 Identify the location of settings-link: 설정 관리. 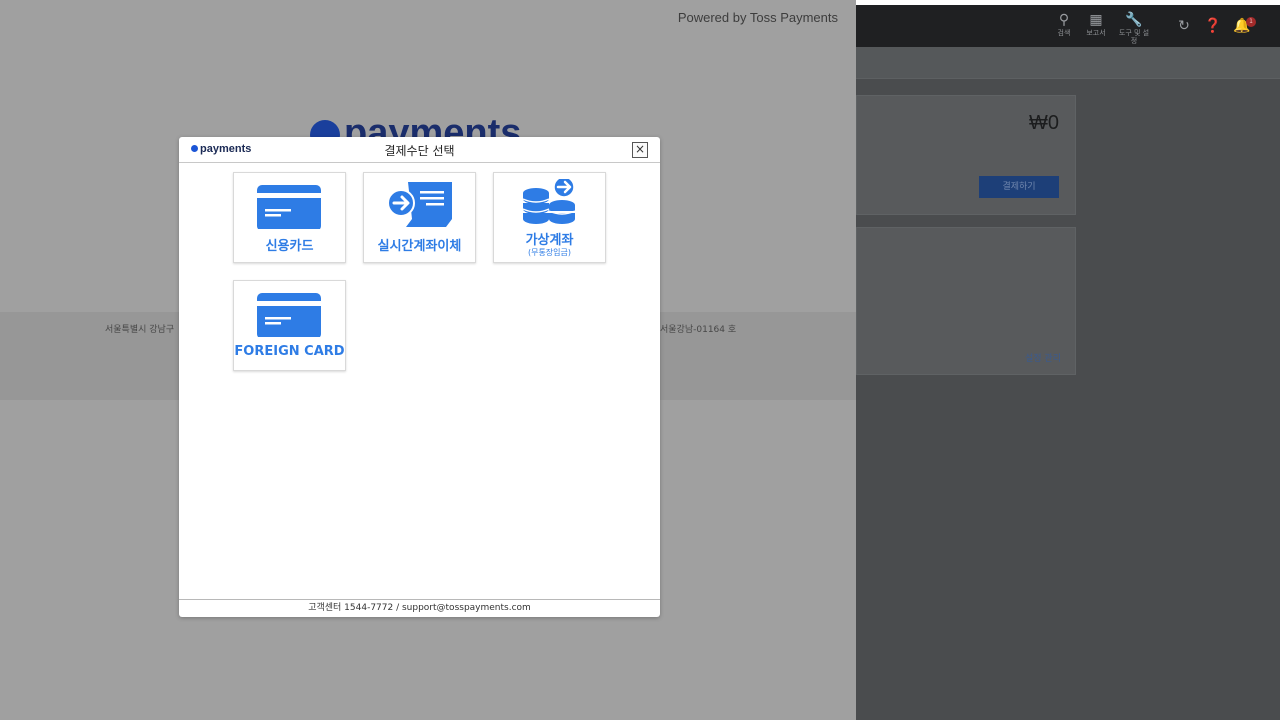
(1043, 357).